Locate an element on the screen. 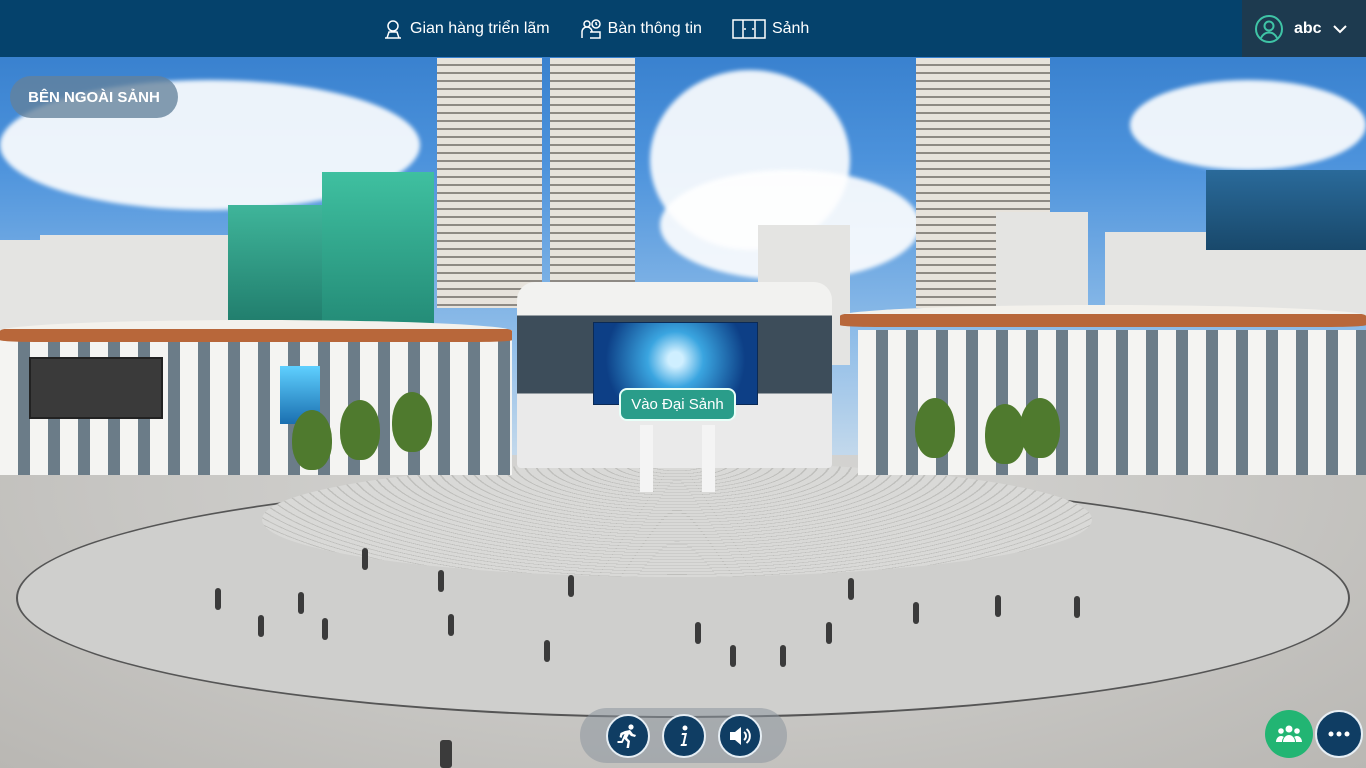 The height and width of the screenshot is (768, 1366). left-video-screen is located at coordinates (96, 388).